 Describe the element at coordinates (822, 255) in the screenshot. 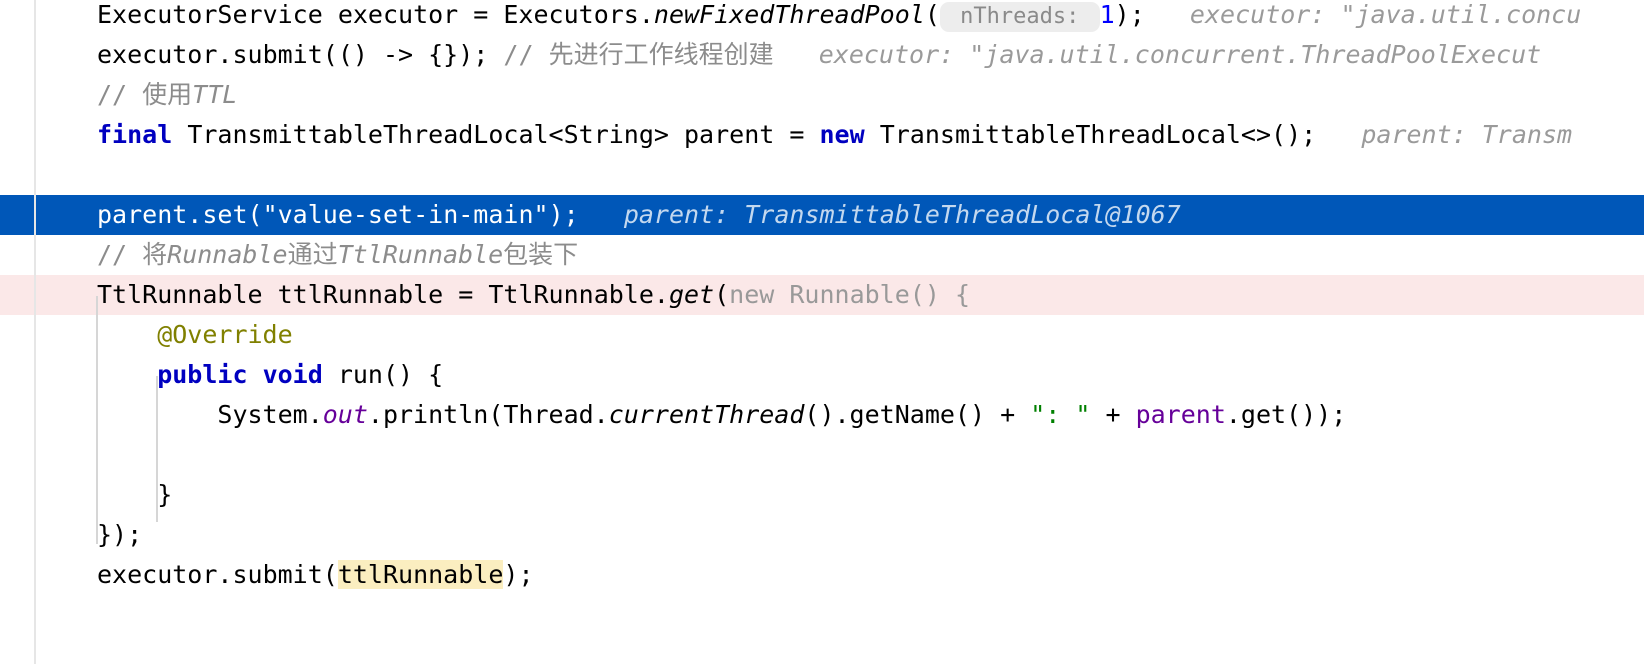

I see `code-line: // 将Runnable通过TtlRunnable包装下` at that location.